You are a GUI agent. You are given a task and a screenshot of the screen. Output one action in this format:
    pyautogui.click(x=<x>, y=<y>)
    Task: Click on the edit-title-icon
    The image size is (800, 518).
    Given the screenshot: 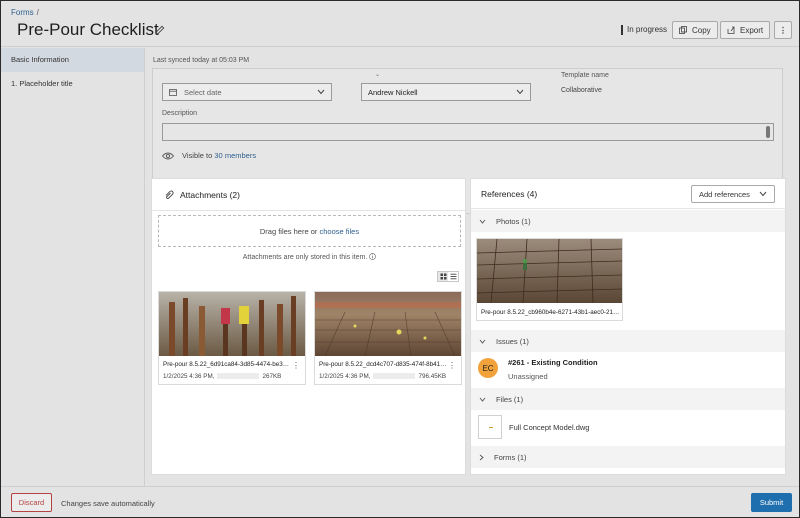 What is the action you would take?
    pyautogui.click(x=160, y=30)
    